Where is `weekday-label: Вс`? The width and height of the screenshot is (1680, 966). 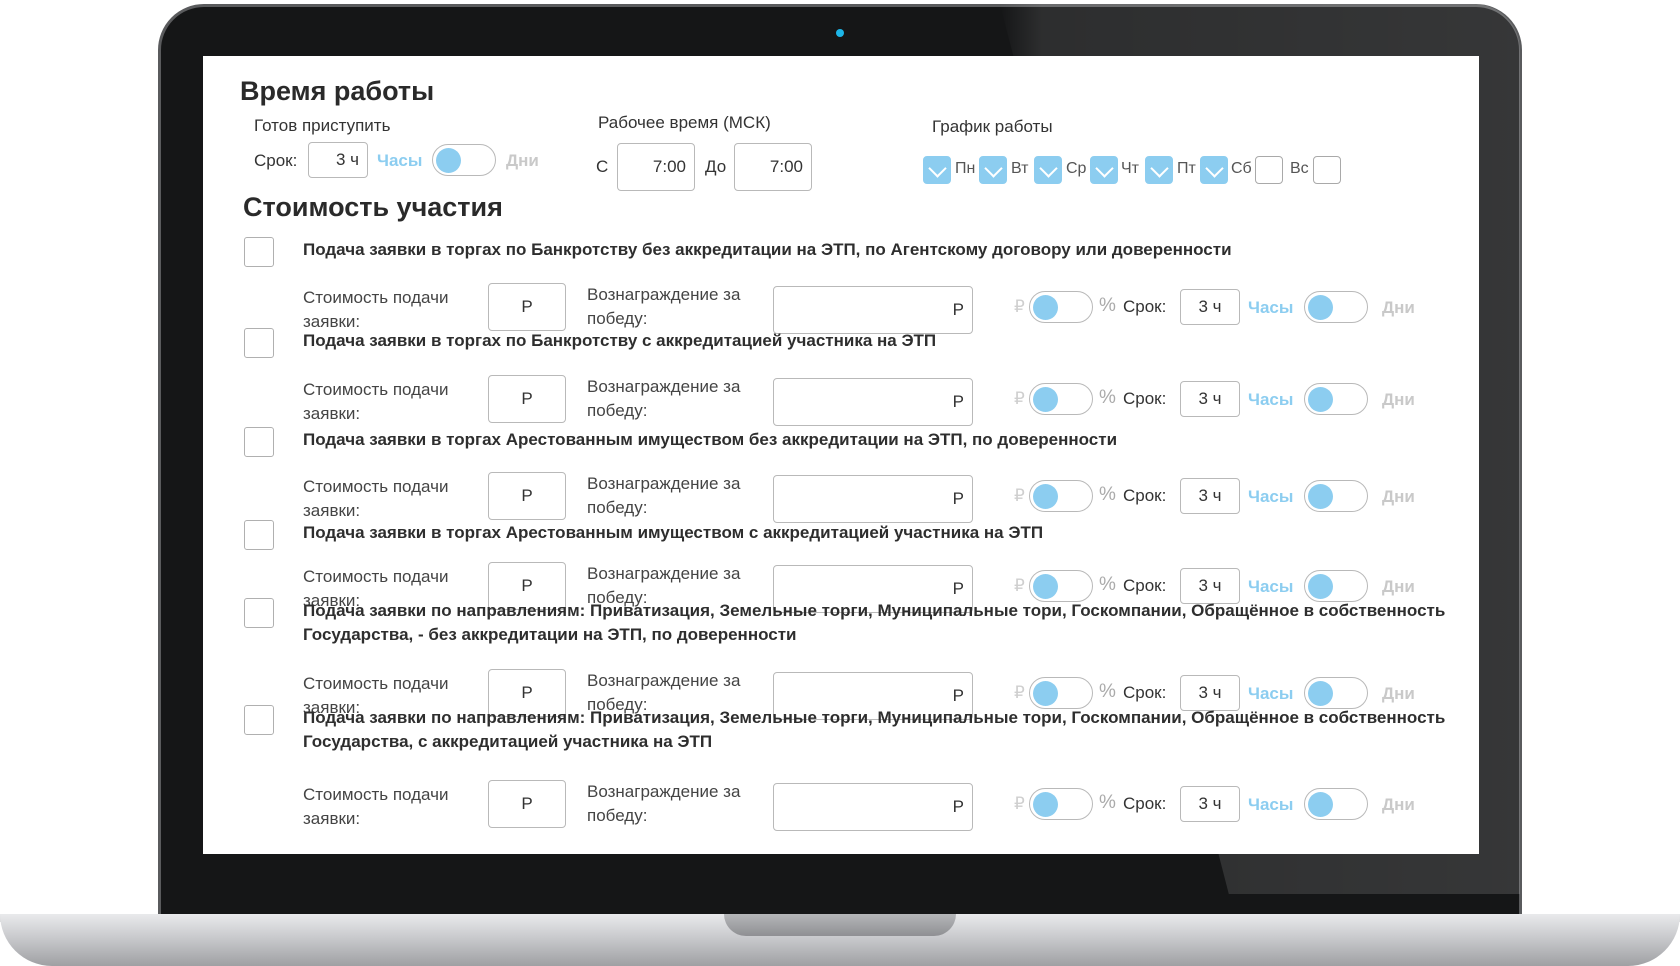
weekday-label: Вс is located at coordinates (1299, 168).